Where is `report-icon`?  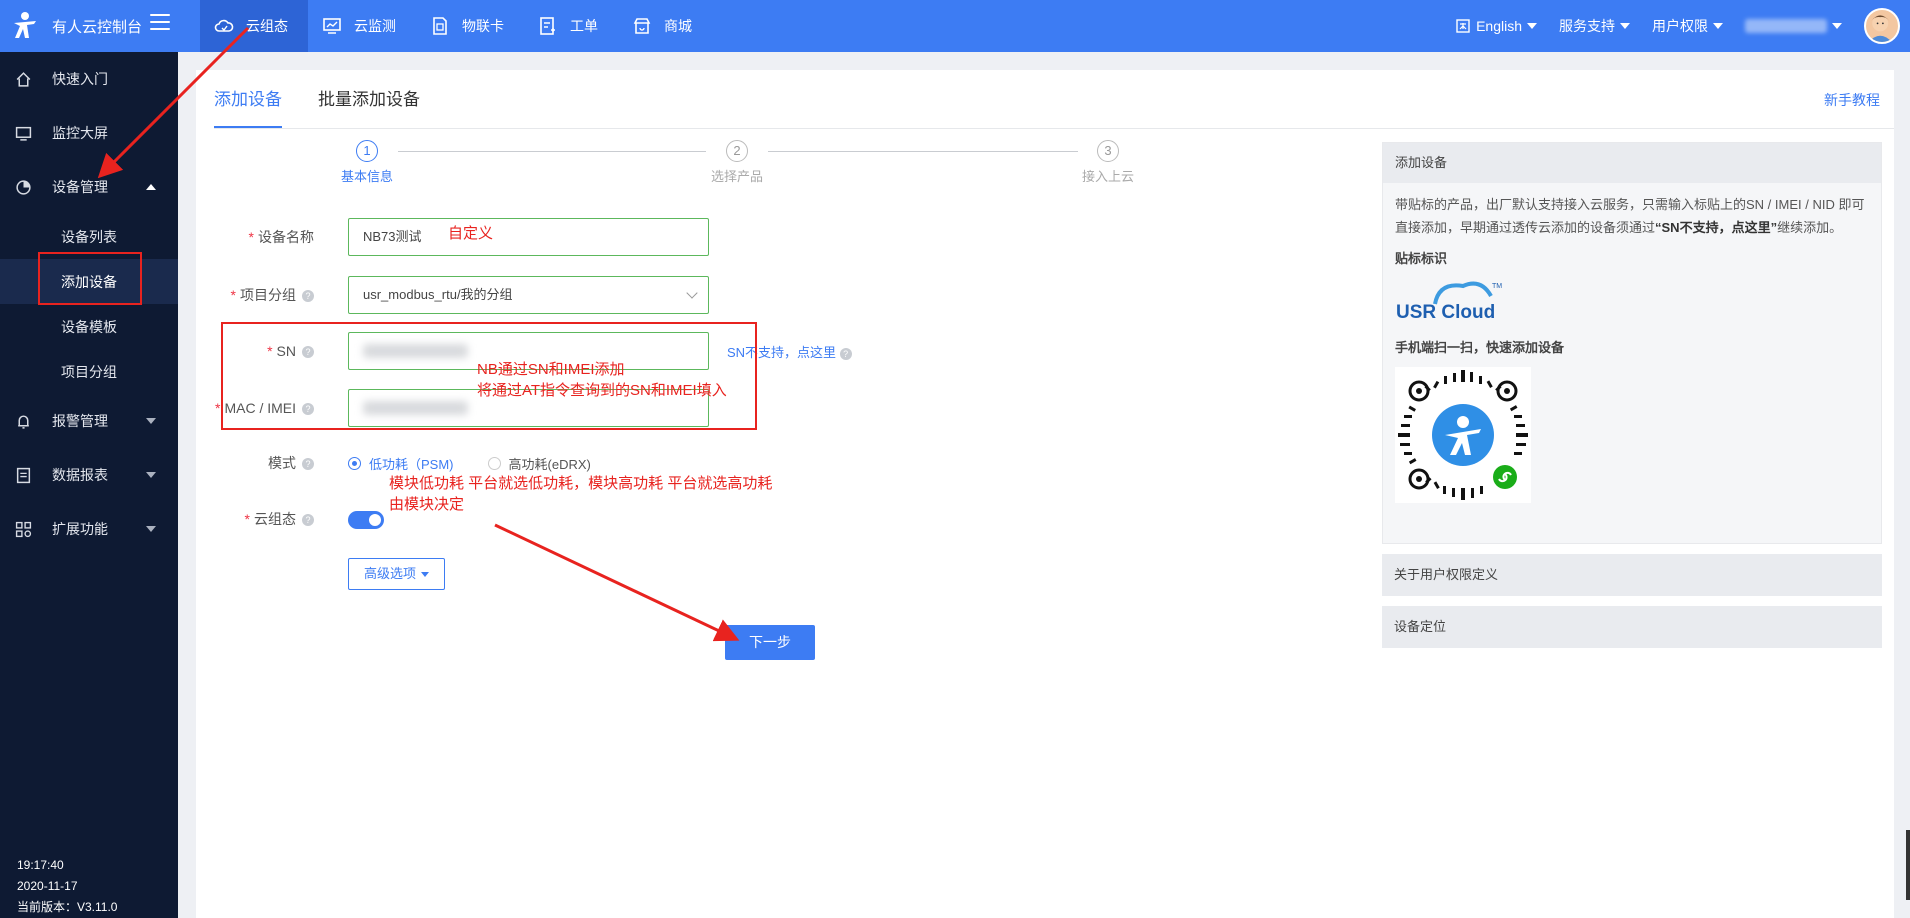
report-icon is located at coordinates (23, 475).